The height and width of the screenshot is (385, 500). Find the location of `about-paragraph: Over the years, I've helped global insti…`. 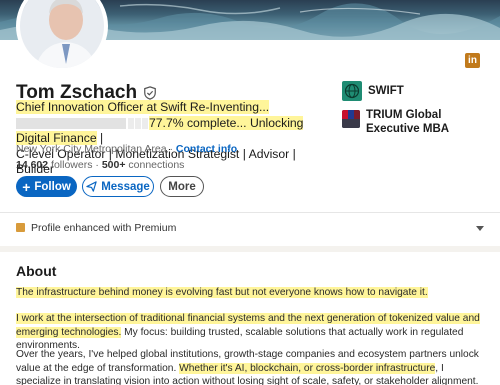

about-paragraph: Over the years, I've helped global insti… is located at coordinates (251, 366).